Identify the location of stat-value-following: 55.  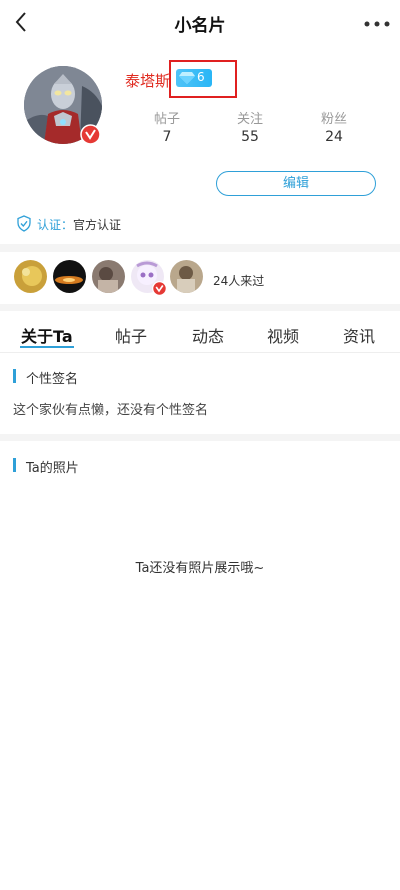
(250, 137).